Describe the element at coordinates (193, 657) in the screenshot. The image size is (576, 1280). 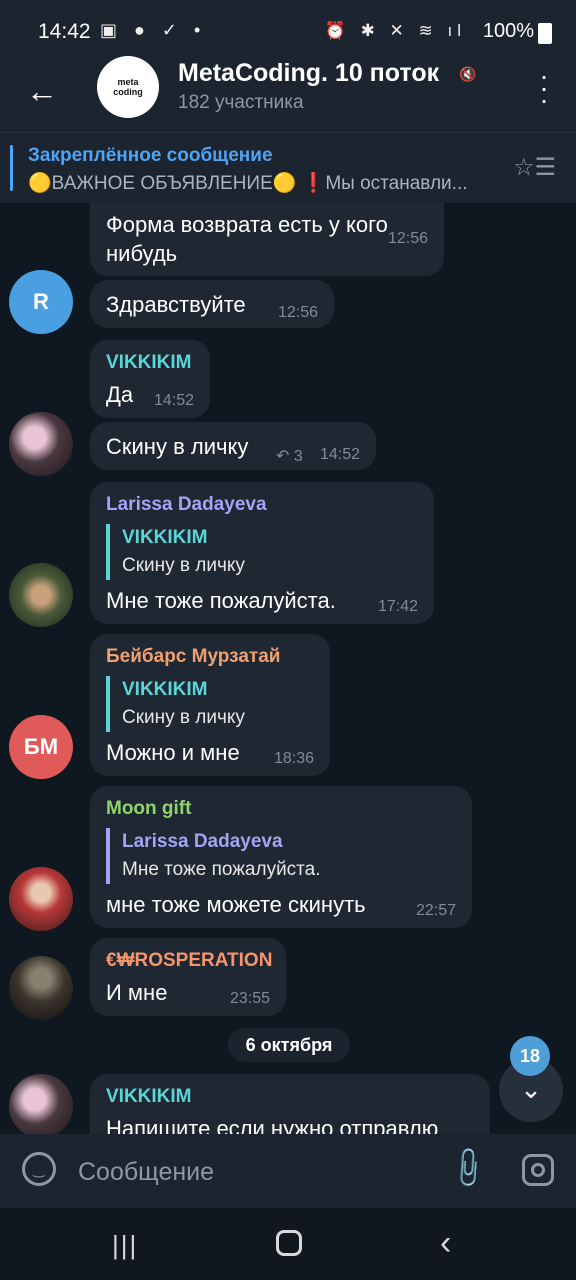
I see `sender-name: Бейбарс Мурзатай` at that location.